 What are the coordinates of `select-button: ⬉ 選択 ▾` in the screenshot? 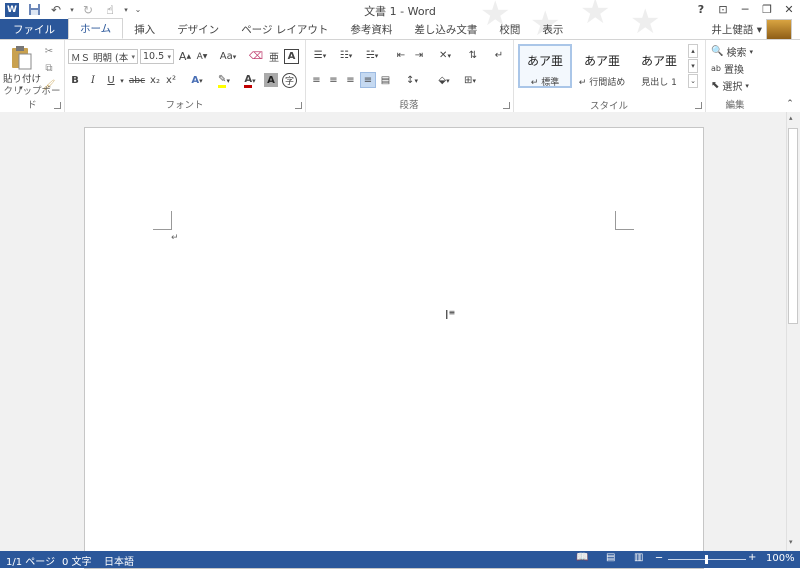 It's located at (737, 85).